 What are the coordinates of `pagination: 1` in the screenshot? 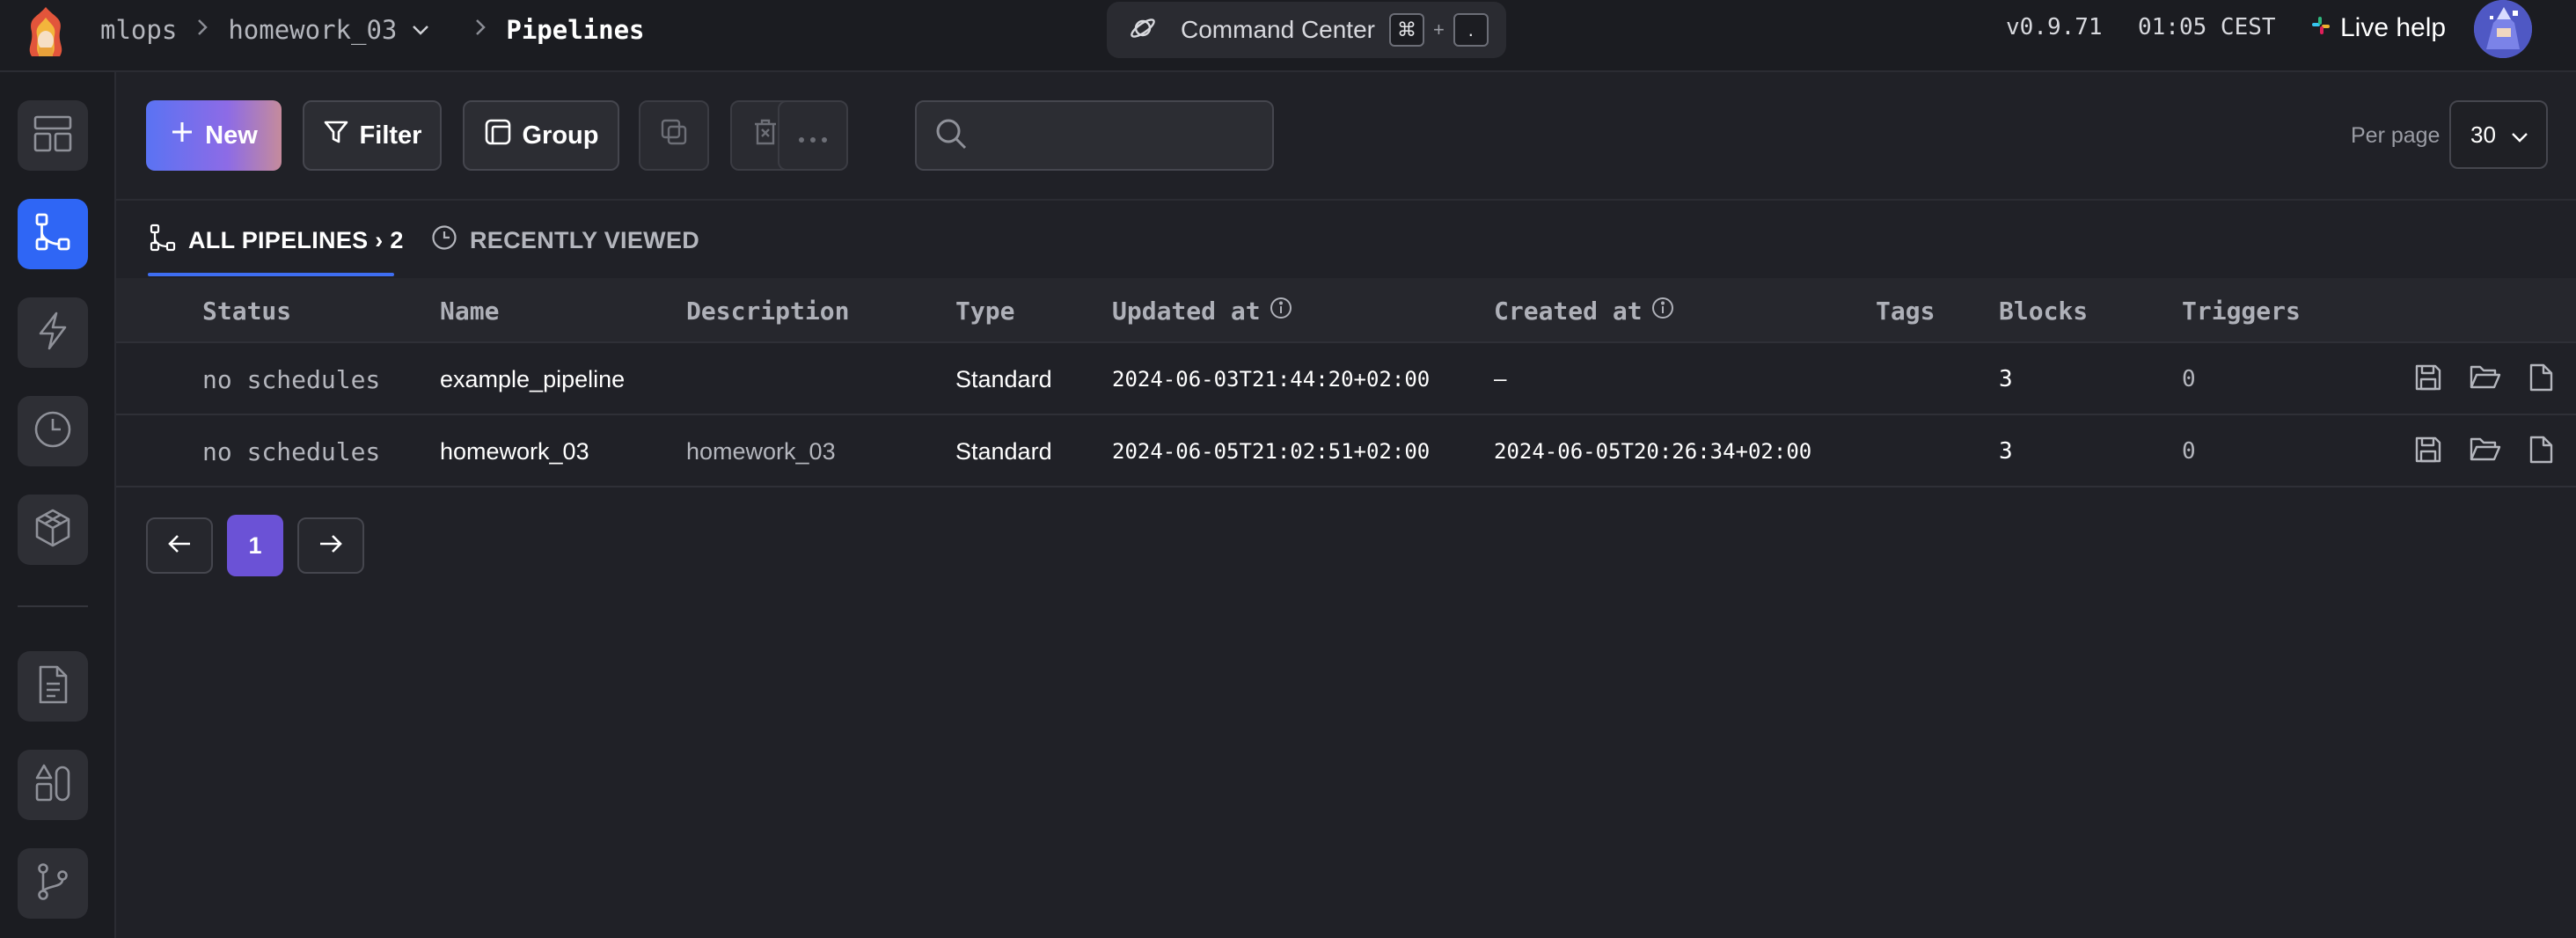 It's located at (255, 545).